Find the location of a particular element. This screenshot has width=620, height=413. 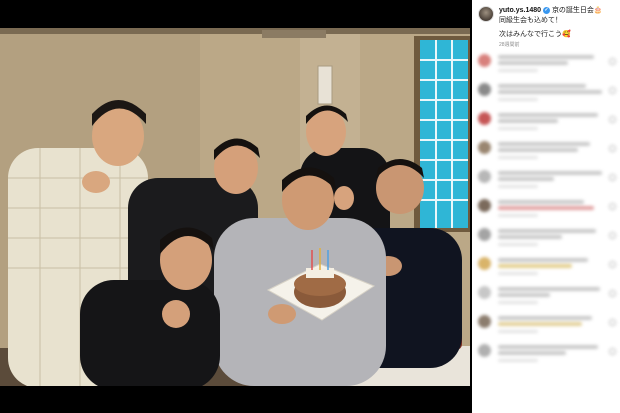

caption-line-2: 同級生会も込めて！ is located at coordinates (530, 20).